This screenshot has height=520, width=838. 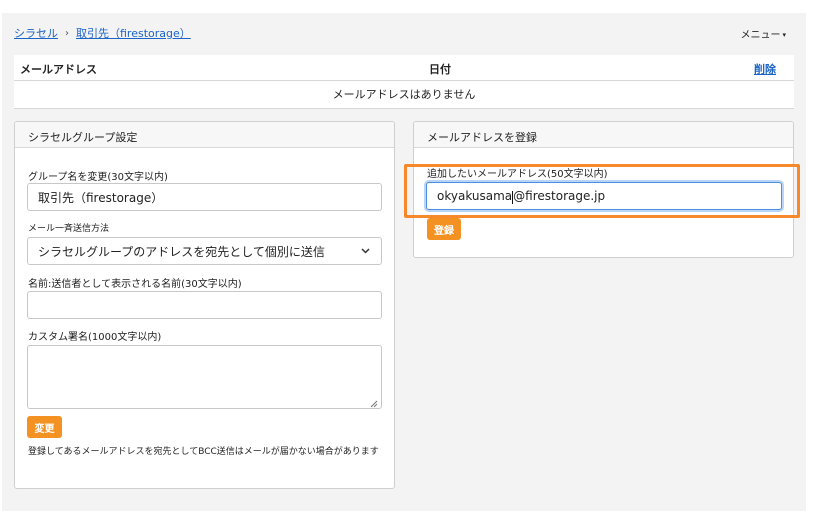 I want to click on sender-name-label: 名前:送信者として表示される名前(30文字以内), so click(x=135, y=284).